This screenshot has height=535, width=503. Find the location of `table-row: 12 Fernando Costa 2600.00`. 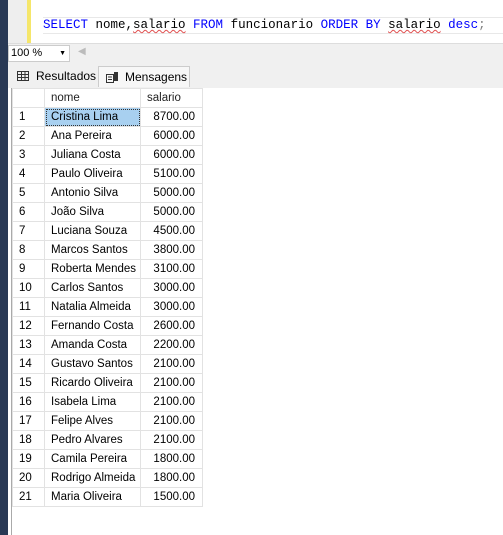

table-row: 12 Fernando Costa 2600.00 is located at coordinates (107, 326).